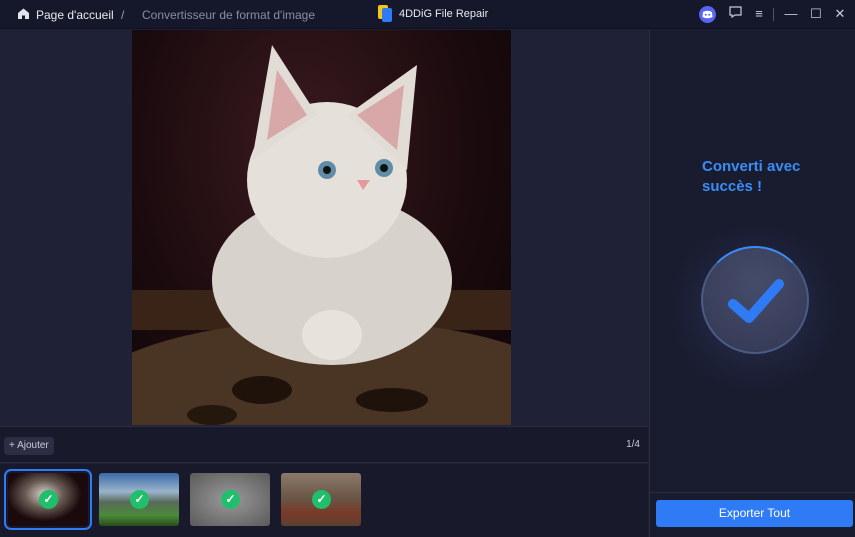 Image resolution: width=855 pixels, height=537 pixels. Describe the element at coordinates (707, 14) in the screenshot. I see `discord-icon` at that location.